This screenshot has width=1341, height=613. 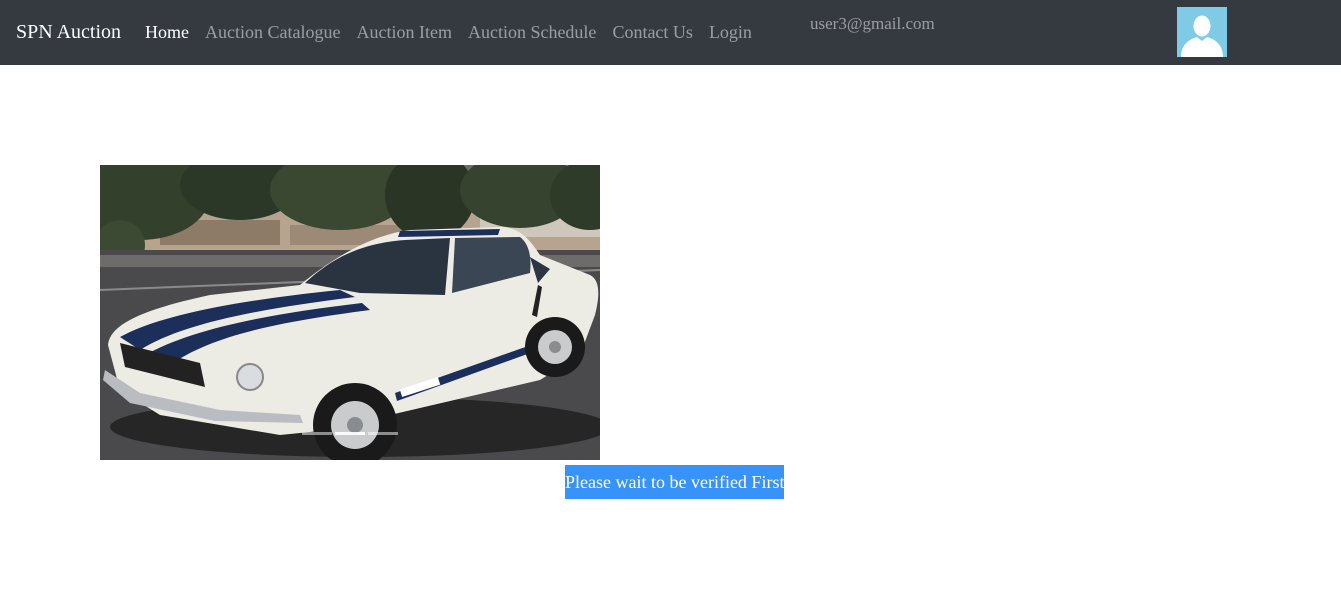 I want to click on nav-link-contact-us: Contact Us, so click(x=652, y=32).